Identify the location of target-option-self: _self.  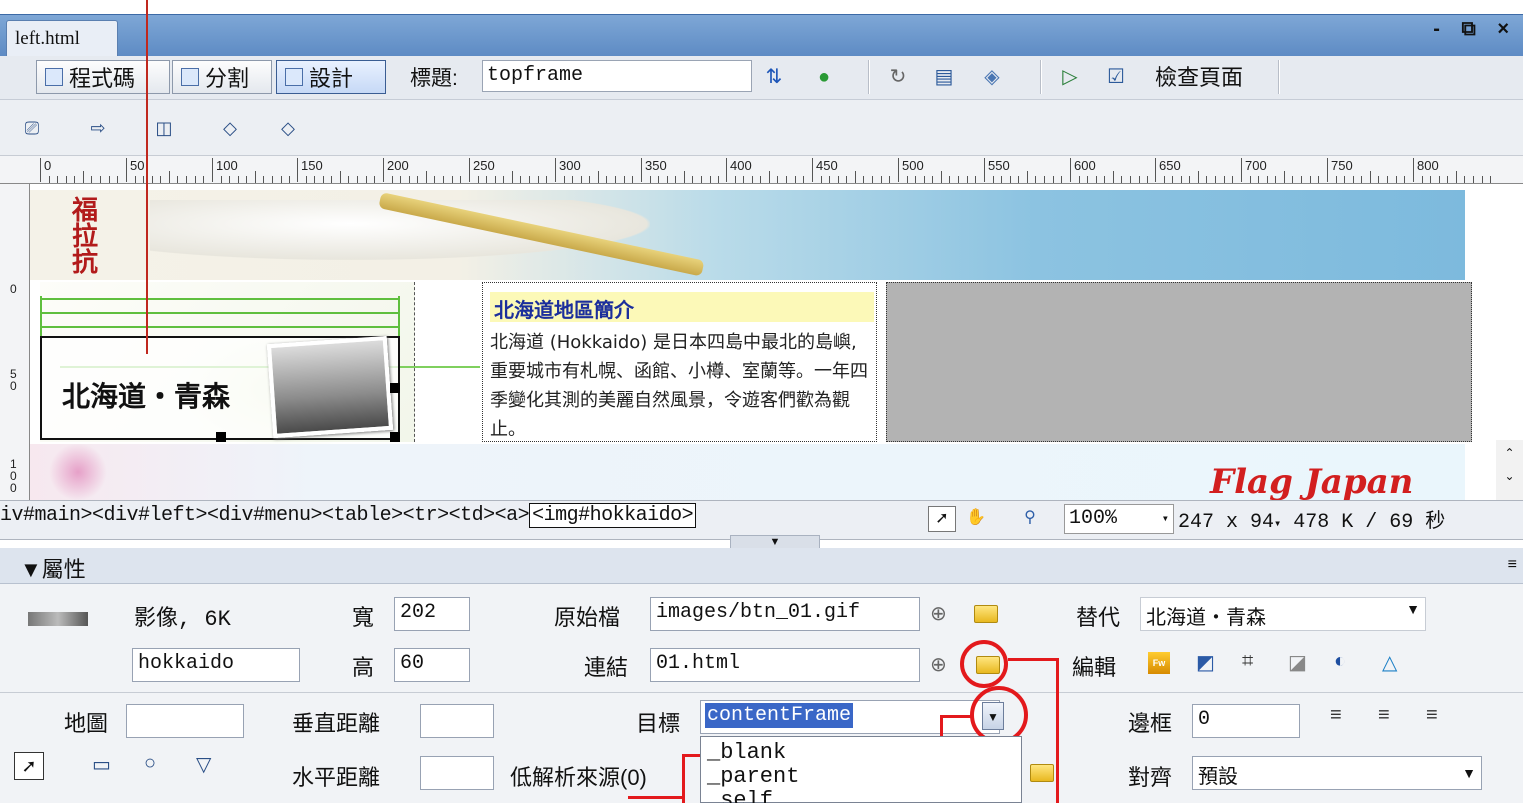
(861, 796).